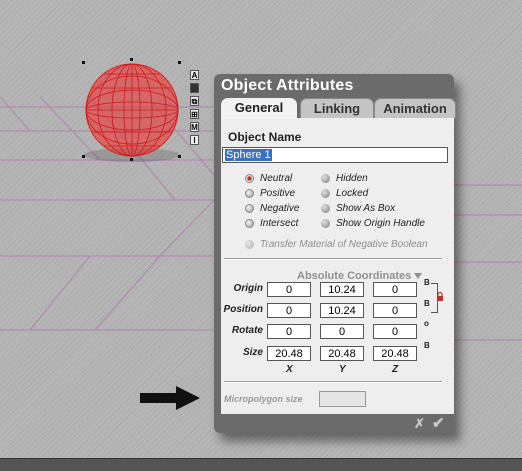 The height and width of the screenshot is (471, 522). Describe the element at coordinates (344, 244) in the screenshot. I see `check-label: Transfer Material of Negative Boolean` at that location.